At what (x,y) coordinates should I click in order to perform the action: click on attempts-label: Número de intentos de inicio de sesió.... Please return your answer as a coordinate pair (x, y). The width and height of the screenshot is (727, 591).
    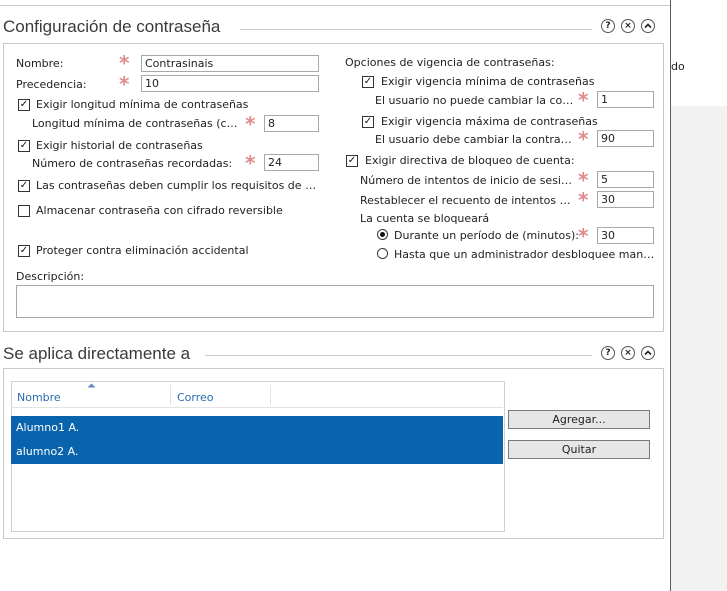
    Looking at the image, I should click on (467, 180).